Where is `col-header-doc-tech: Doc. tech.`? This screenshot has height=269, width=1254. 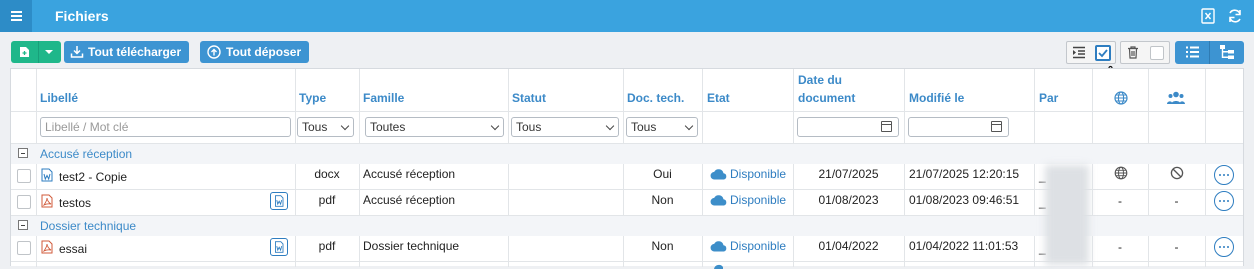 col-header-doc-tech: Doc. tech. is located at coordinates (655, 98).